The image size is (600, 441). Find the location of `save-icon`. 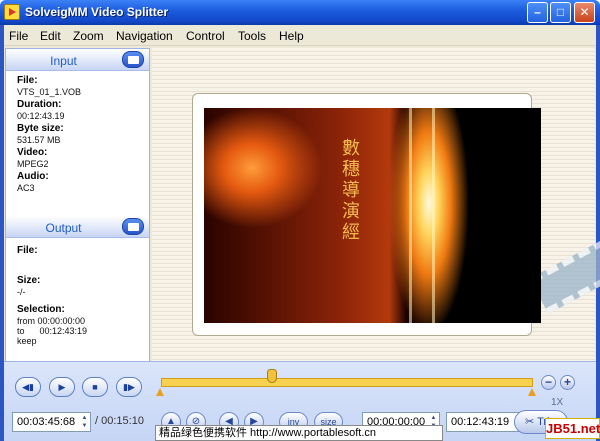

save-icon is located at coordinates (133, 227).